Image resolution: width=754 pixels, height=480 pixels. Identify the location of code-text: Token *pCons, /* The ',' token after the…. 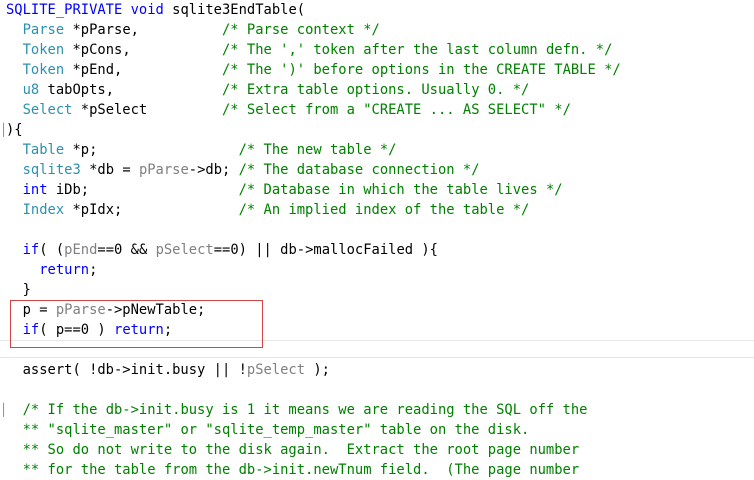
(309, 50).